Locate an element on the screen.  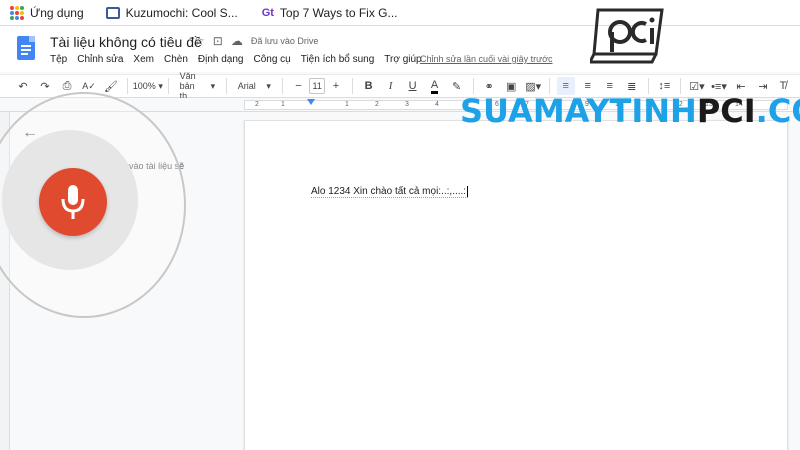
style-select: Văn bản th... ▾ is located at coordinates (198, 86).